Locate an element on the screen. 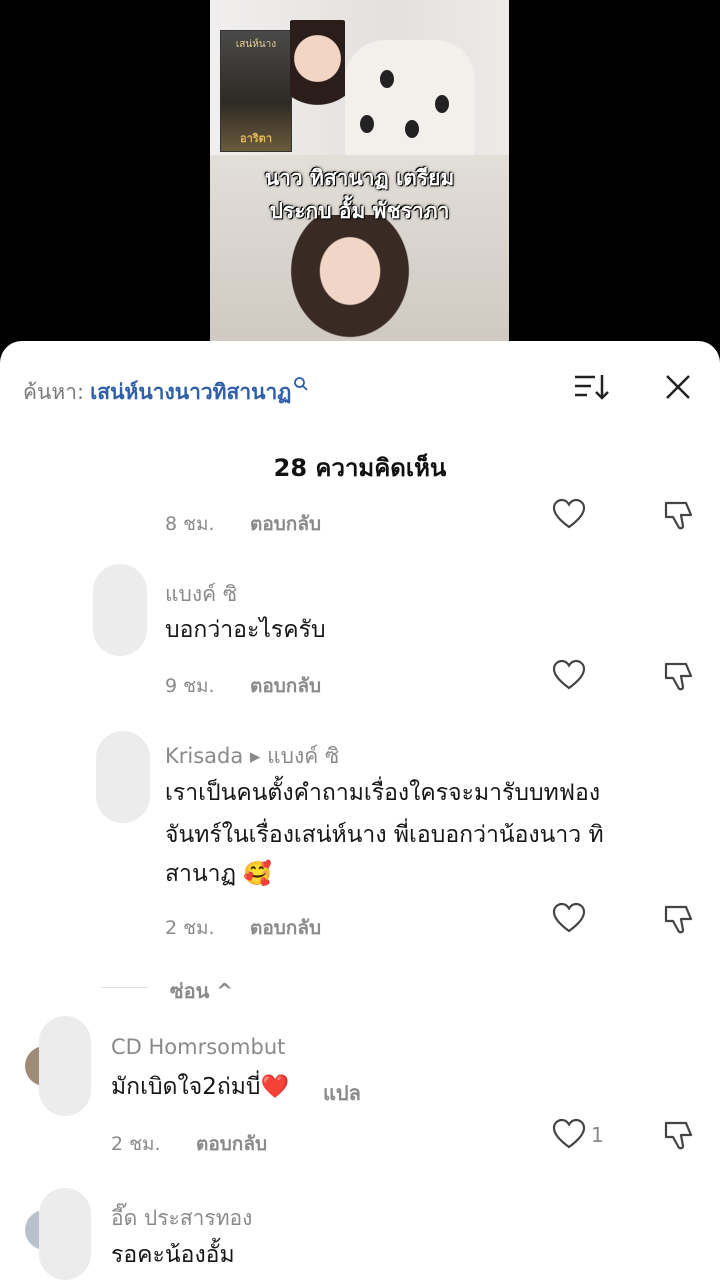 Image resolution: width=720 pixels, height=1280 pixels. hide-replies-button: ซ่อน ^ is located at coordinates (201, 991).